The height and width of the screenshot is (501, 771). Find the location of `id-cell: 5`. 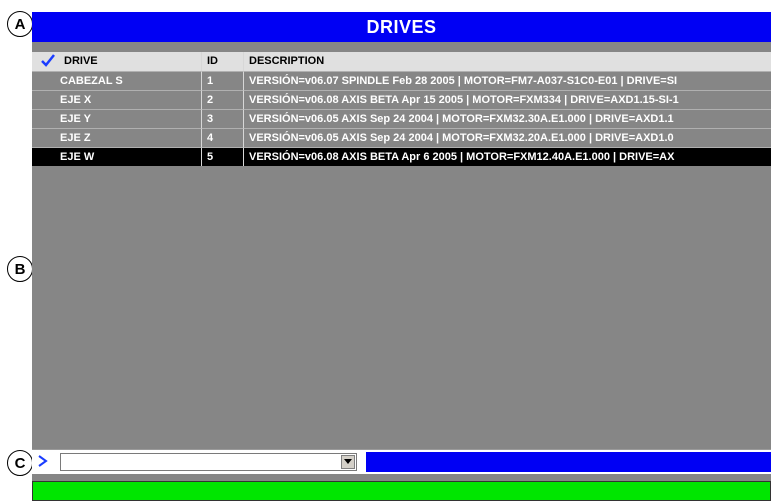

id-cell: 5 is located at coordinates (222, 156).